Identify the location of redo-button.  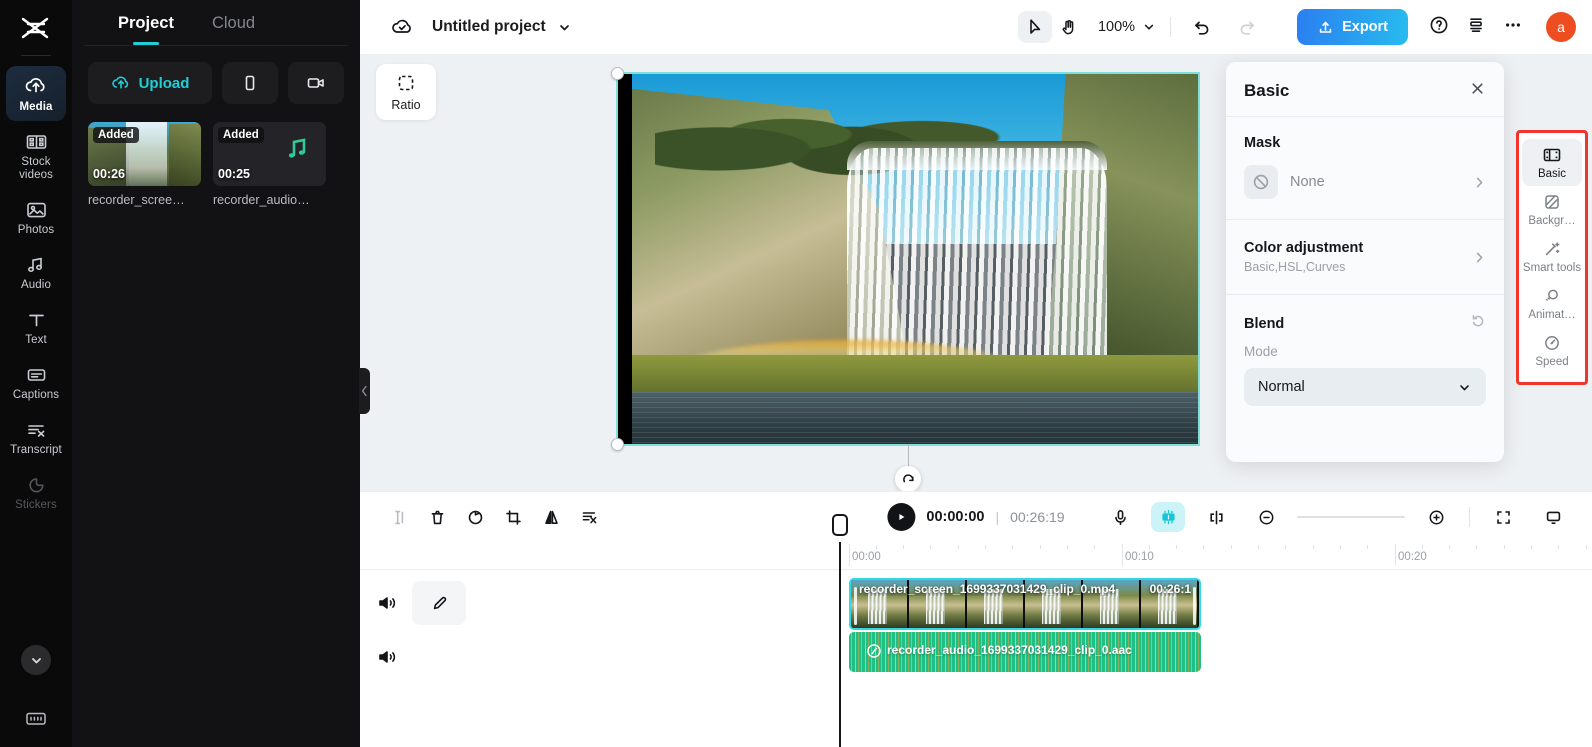
(1246, 27).